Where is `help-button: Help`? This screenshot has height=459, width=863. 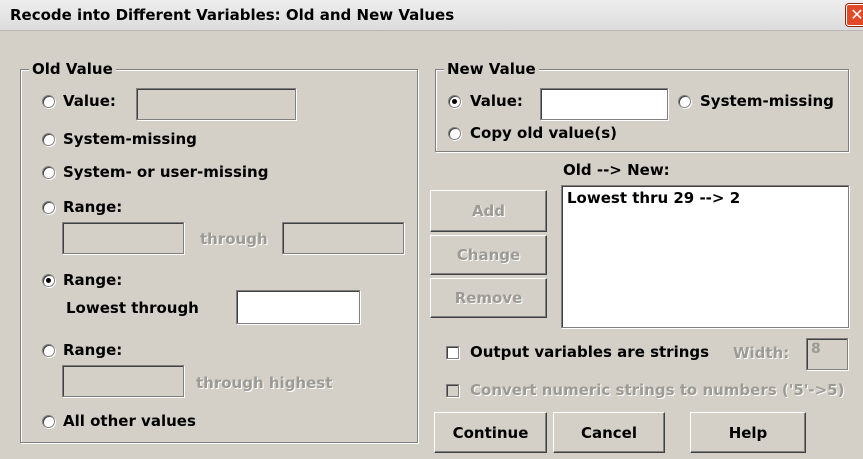
help-button: Help is located at coordinates (748, 432).